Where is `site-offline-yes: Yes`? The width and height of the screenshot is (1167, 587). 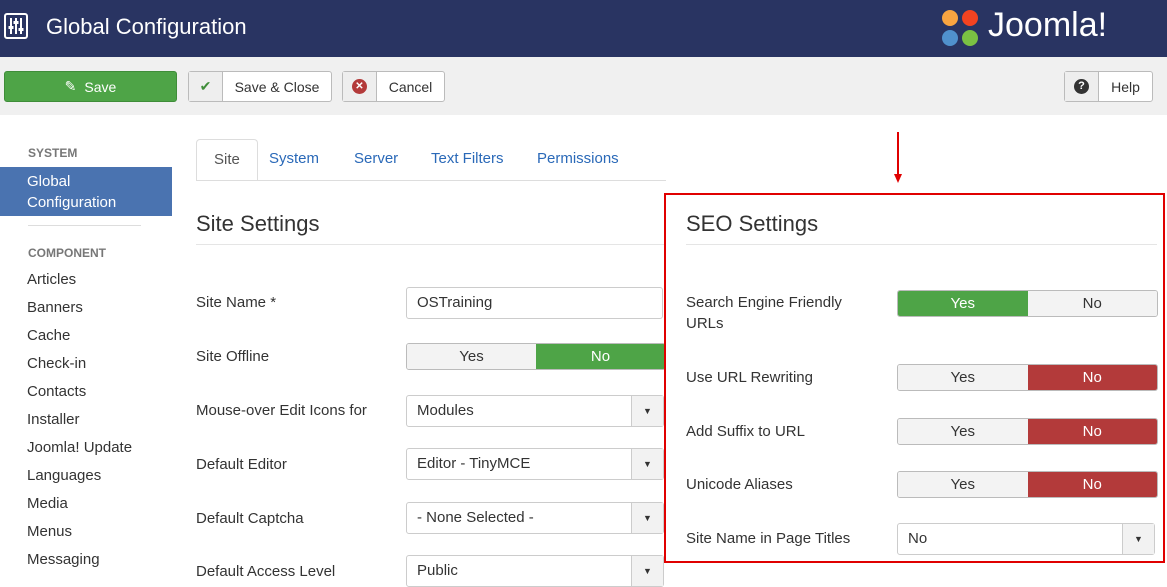 site-offline-yes: Yes is located at coordinates (471, 356).